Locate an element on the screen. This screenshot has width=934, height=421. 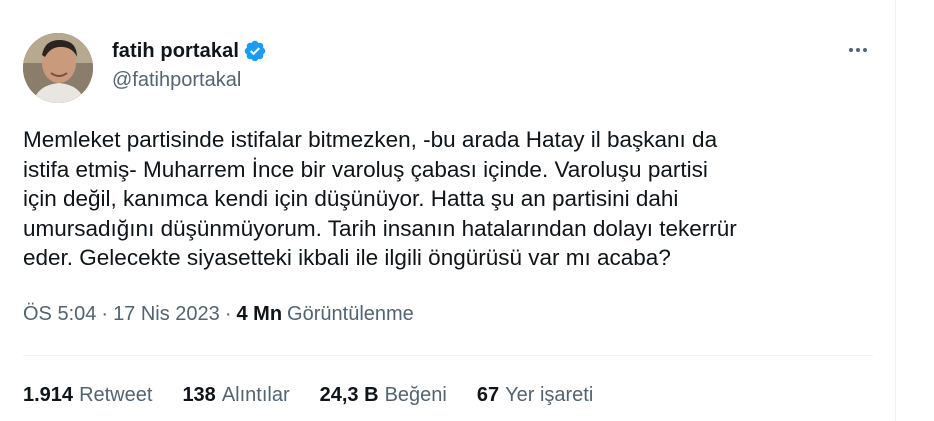
likes-stat: 24,3 B Beğeni is located at coordinates (383, 395).